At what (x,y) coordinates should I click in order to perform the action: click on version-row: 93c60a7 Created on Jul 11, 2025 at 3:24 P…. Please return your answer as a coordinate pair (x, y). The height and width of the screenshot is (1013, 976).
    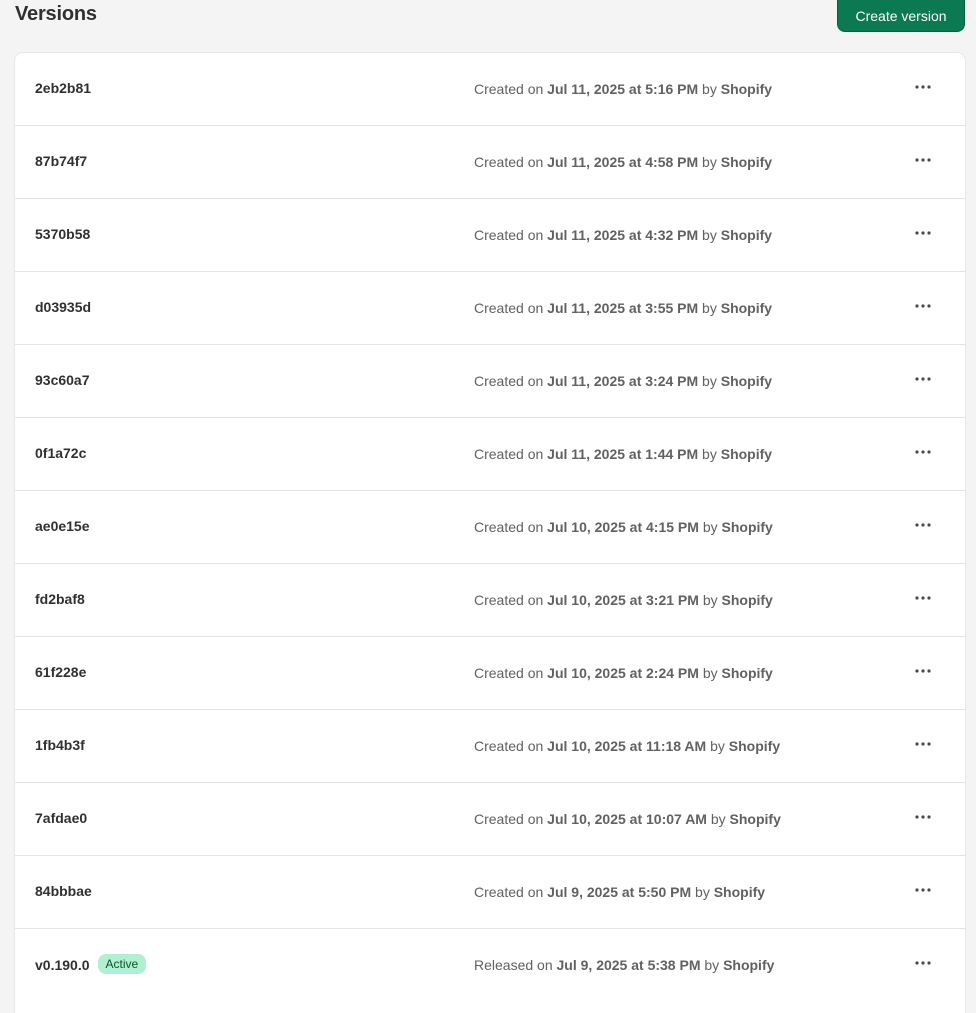
    Looking at the image, I should click on (490, 381).